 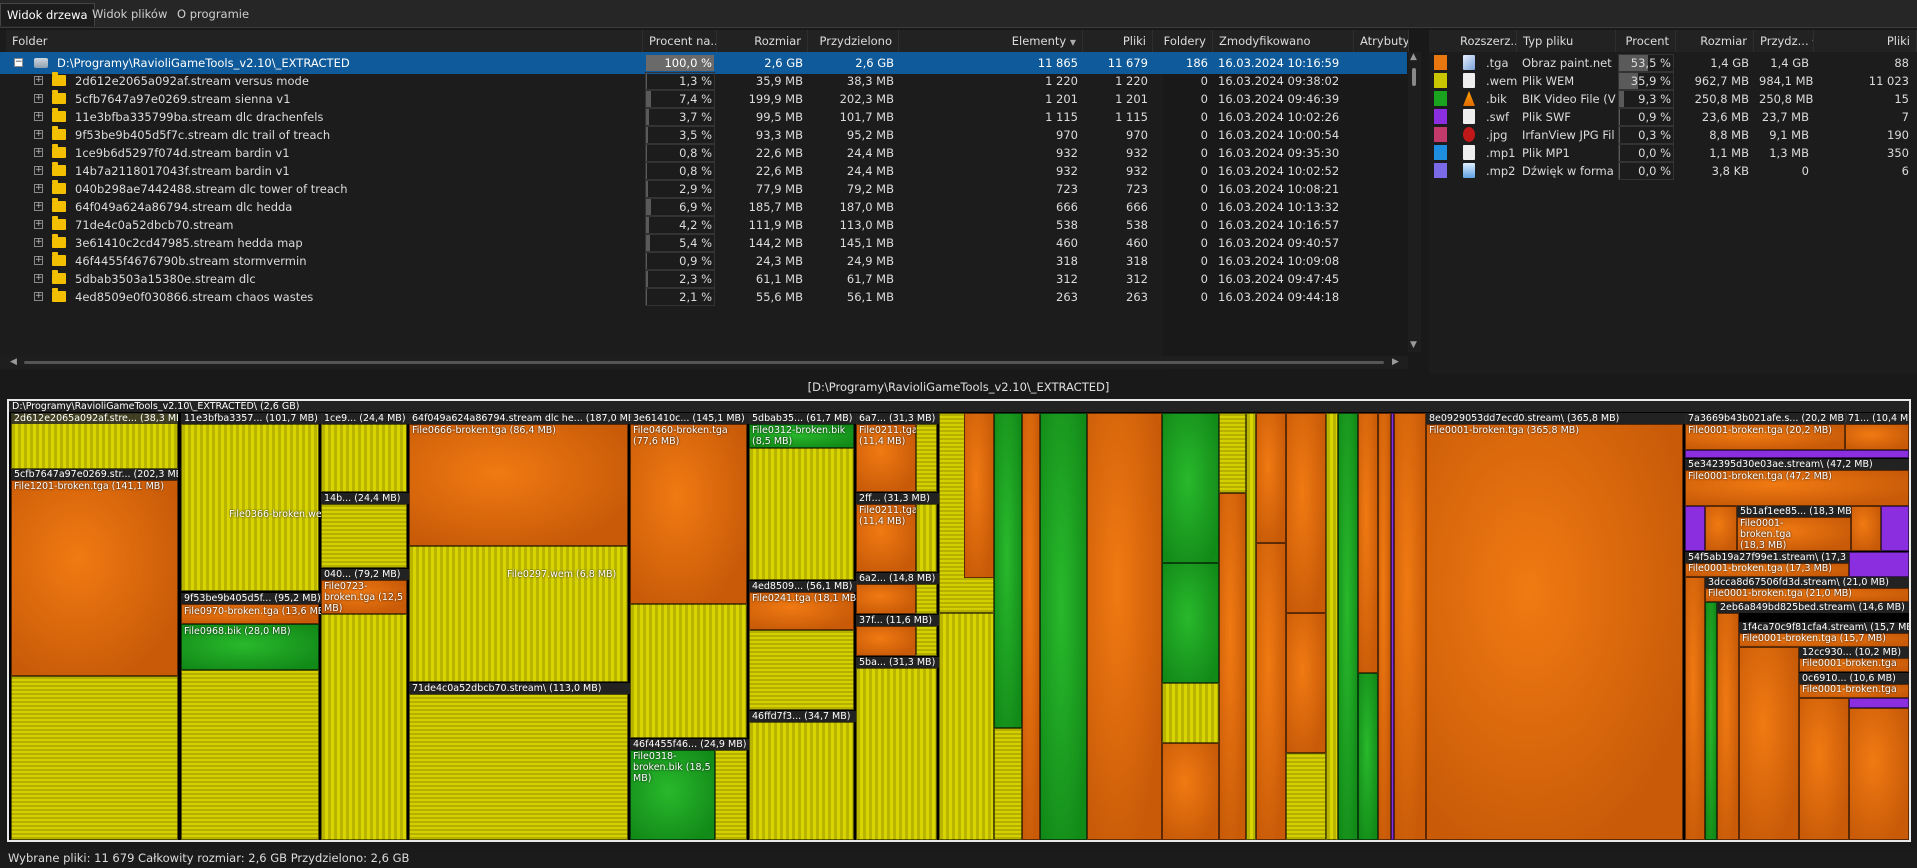 I want to click on col-header-folder: Folder, so click(x=324, y=41).